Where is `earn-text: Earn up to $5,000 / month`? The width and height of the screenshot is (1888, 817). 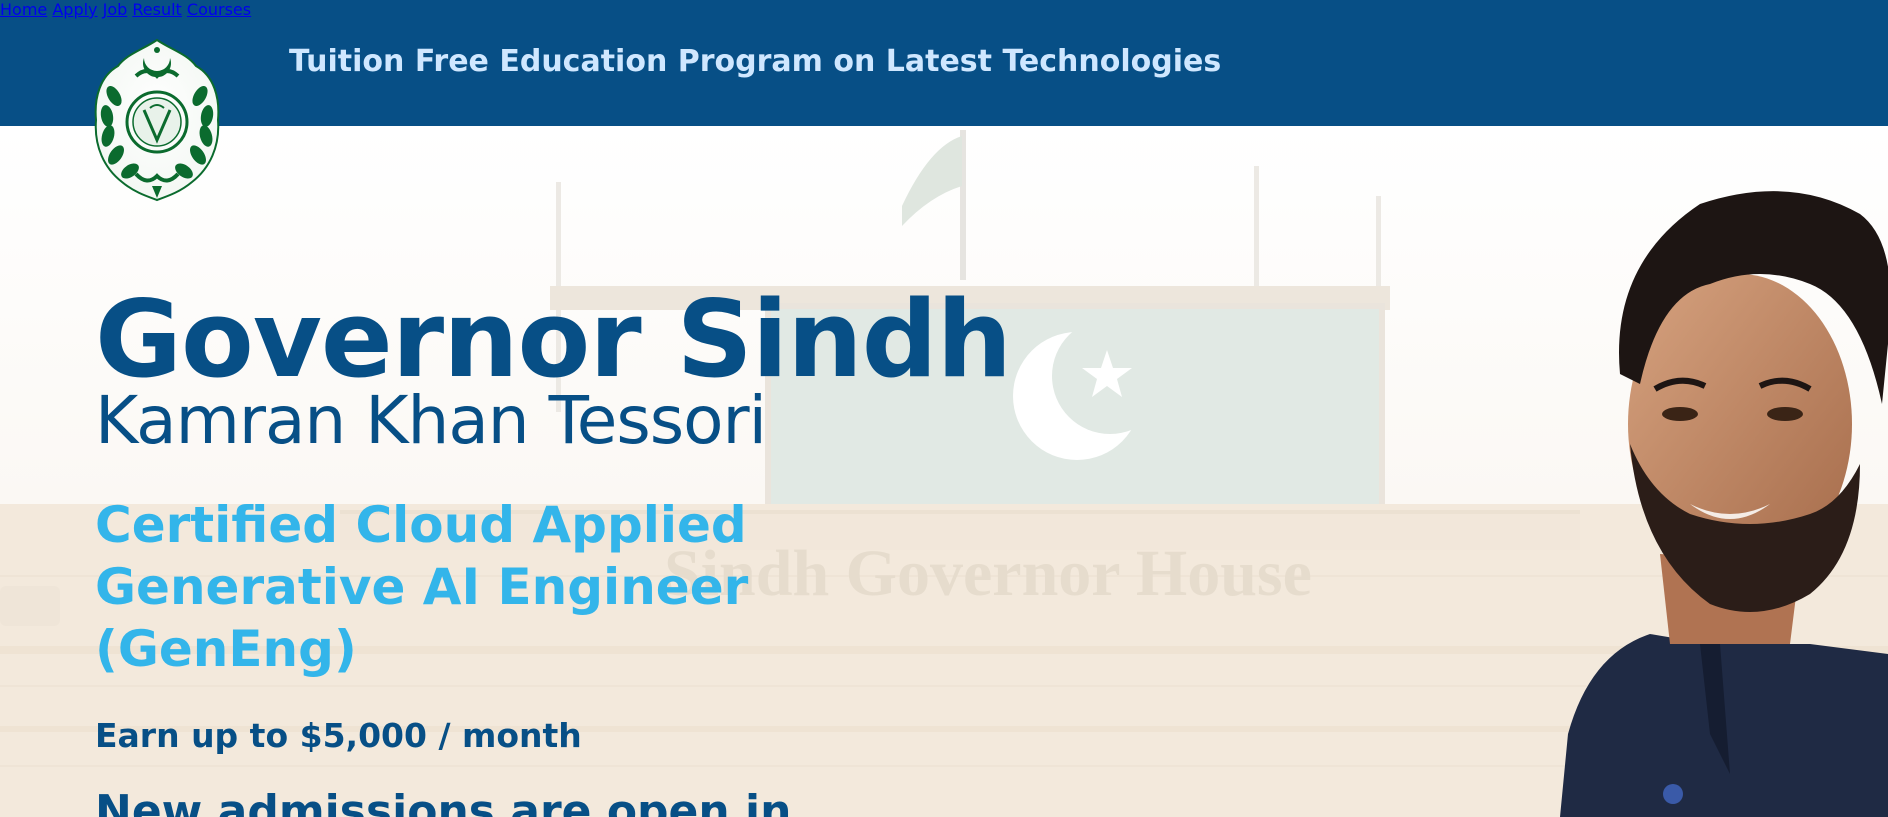 earn-text: Earn up to $5,000 / month is located at coordinates (338, 735).